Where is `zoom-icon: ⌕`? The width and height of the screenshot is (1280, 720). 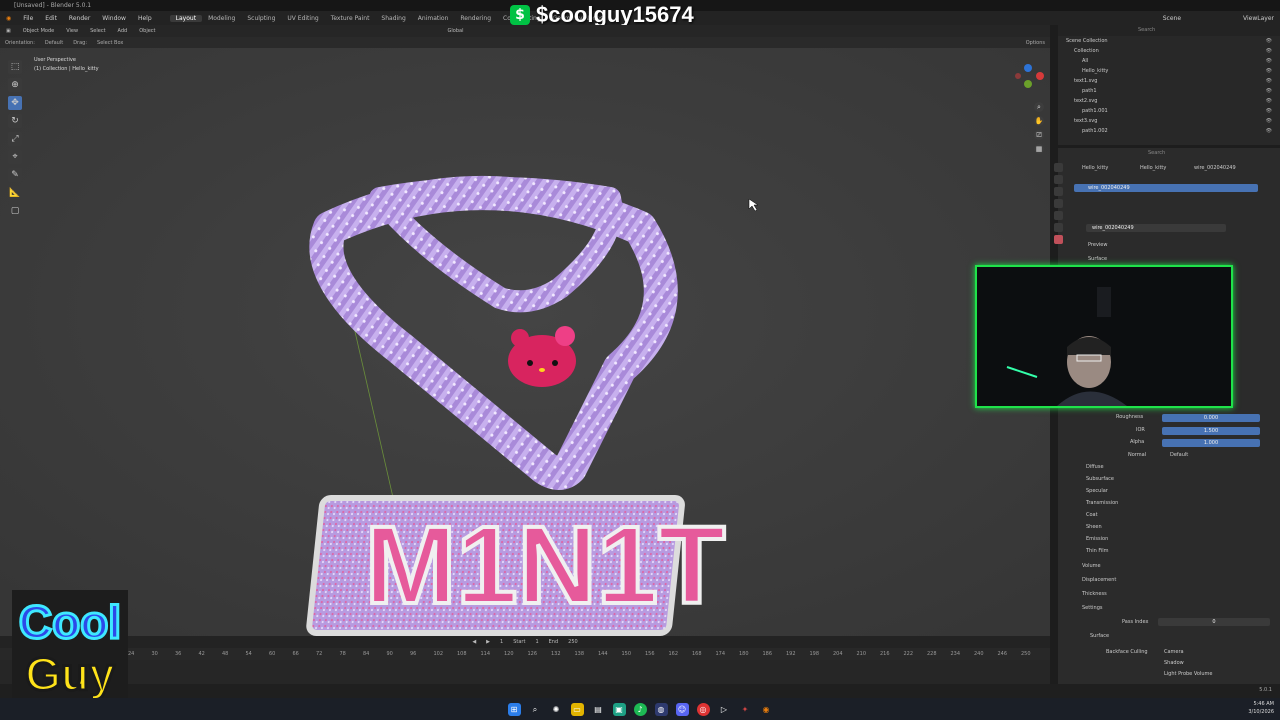
zoom-icon: ⌕ is located at coordinates (1039, 107).